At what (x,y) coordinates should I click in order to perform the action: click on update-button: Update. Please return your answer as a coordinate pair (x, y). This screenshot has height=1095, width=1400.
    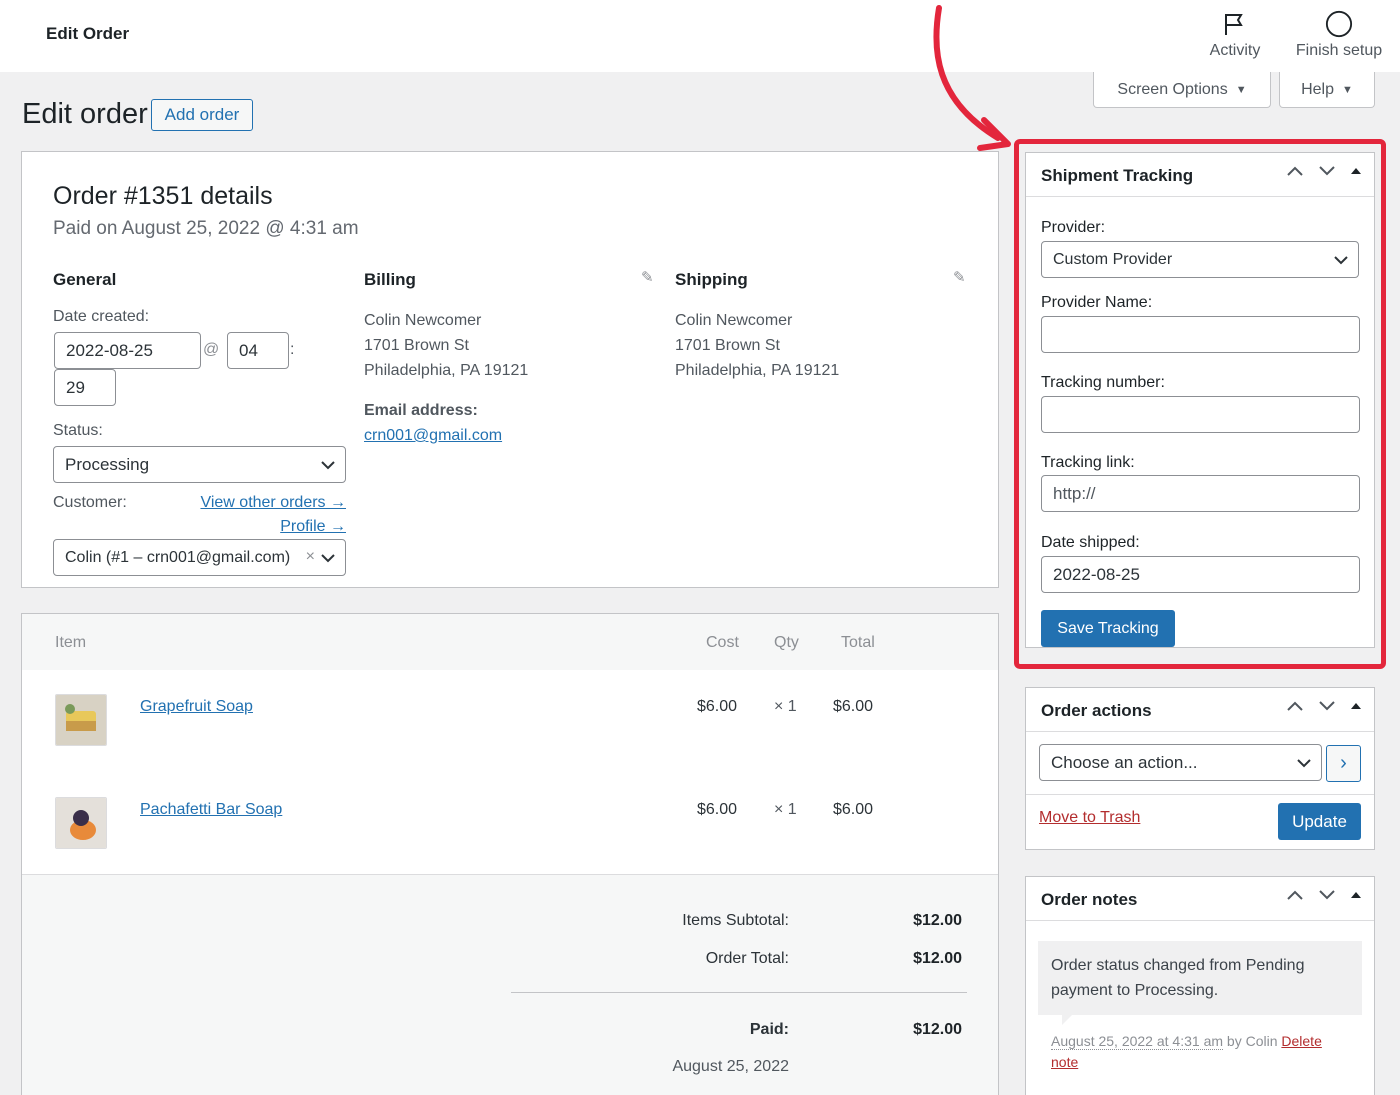
    Looking at the image, I should click on (1319, 821).